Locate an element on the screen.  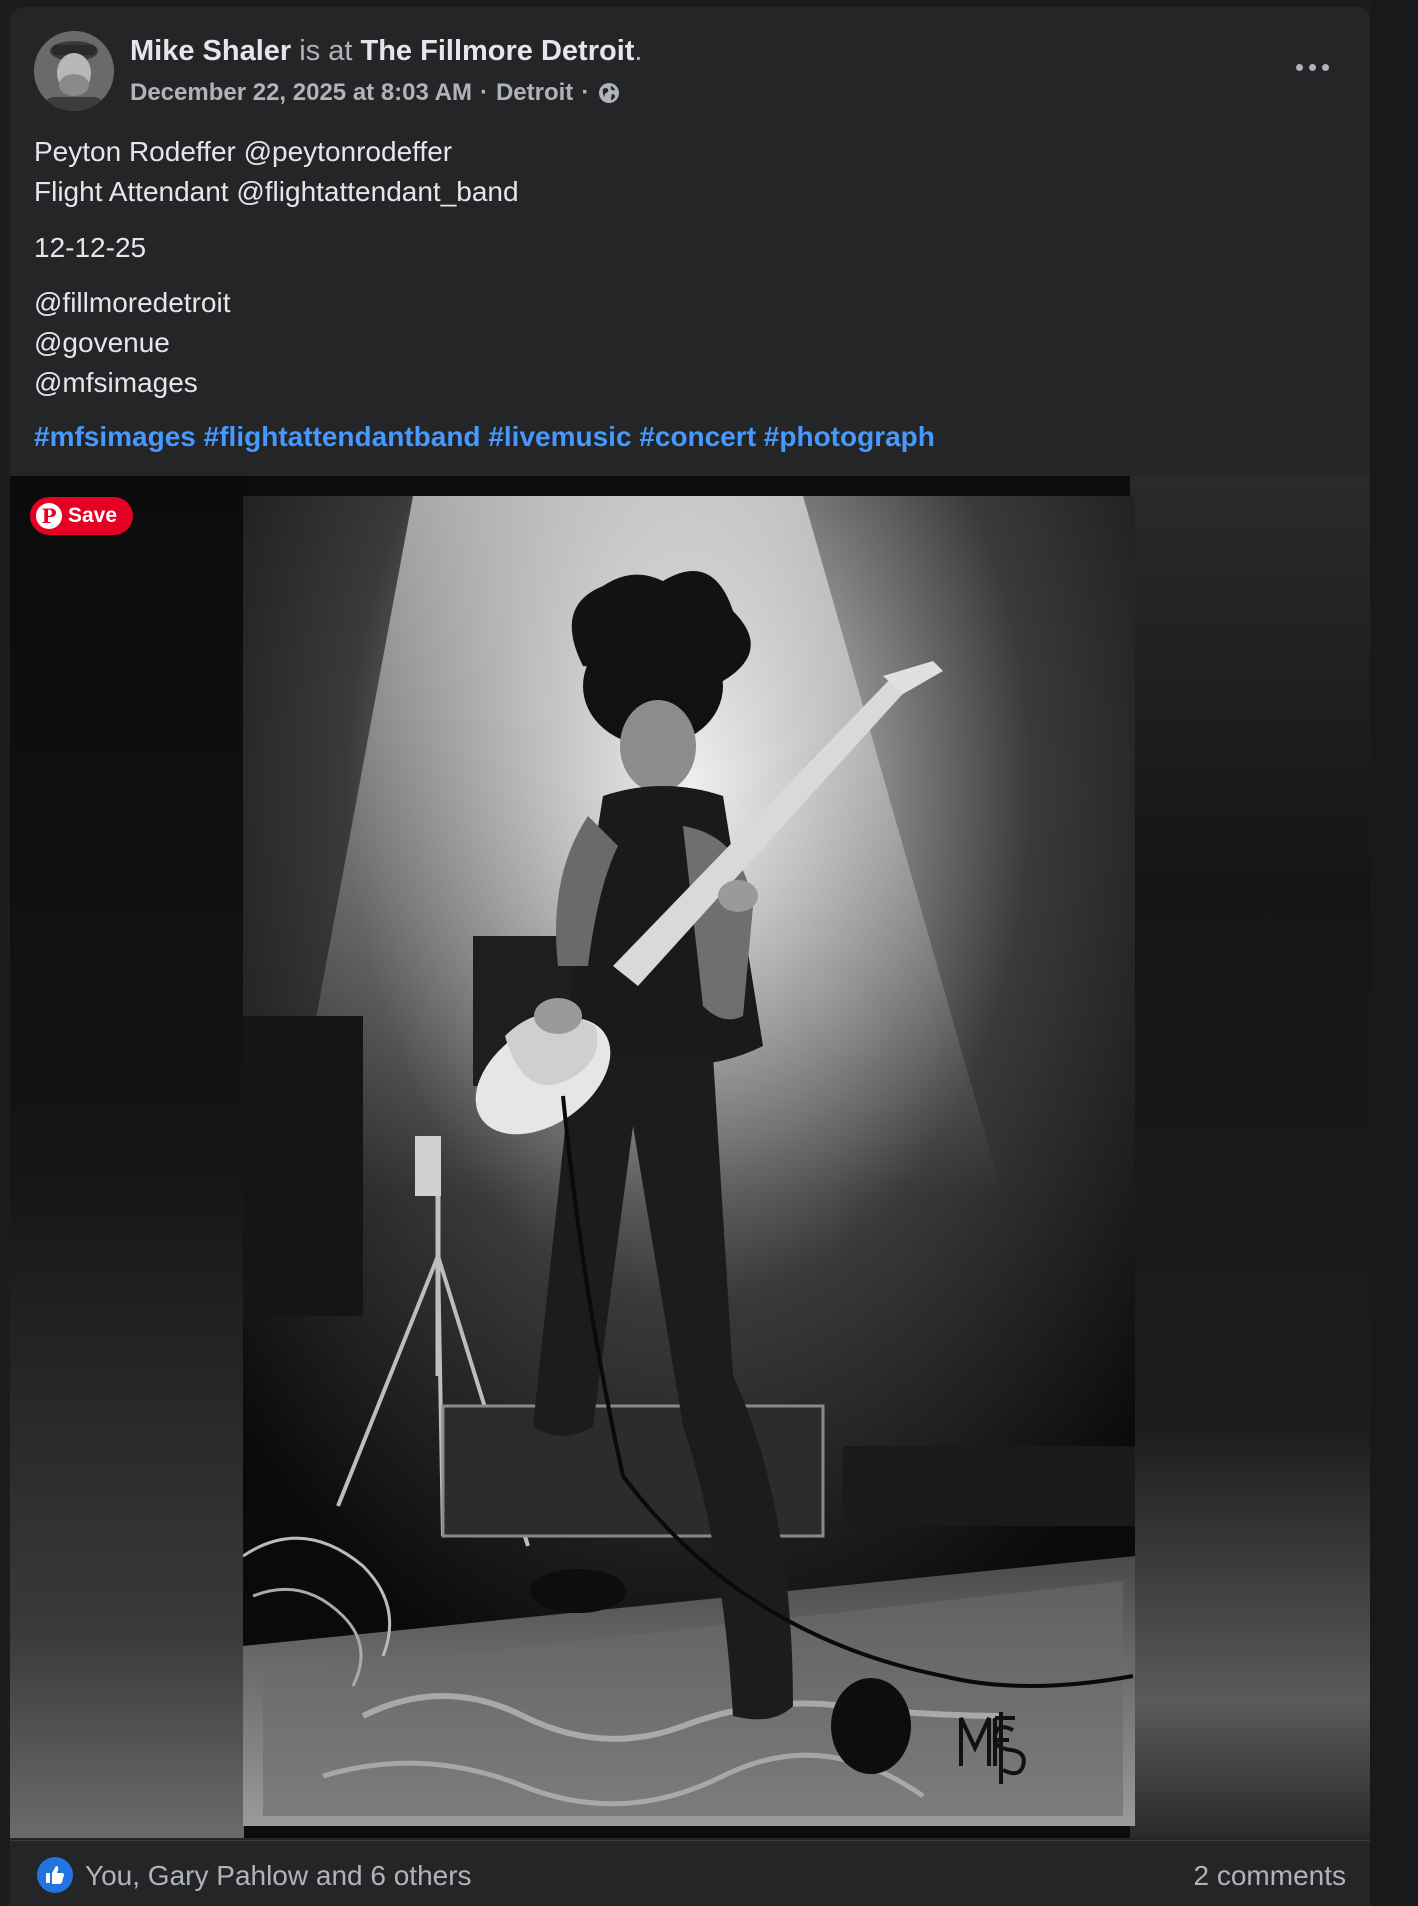
post-footer: You, Gary Pahlow and 6 others 2 comments is located at coordinates (690, 1873).